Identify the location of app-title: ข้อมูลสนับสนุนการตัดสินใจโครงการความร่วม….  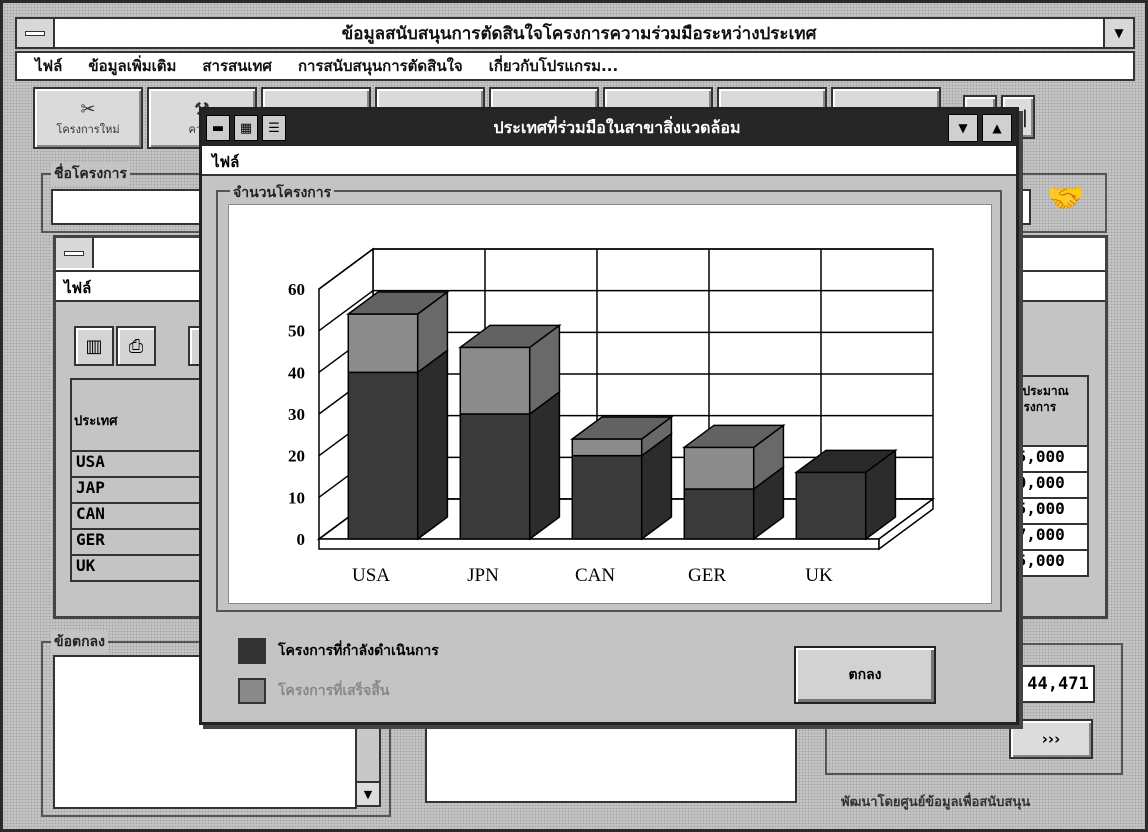
(579, 33).